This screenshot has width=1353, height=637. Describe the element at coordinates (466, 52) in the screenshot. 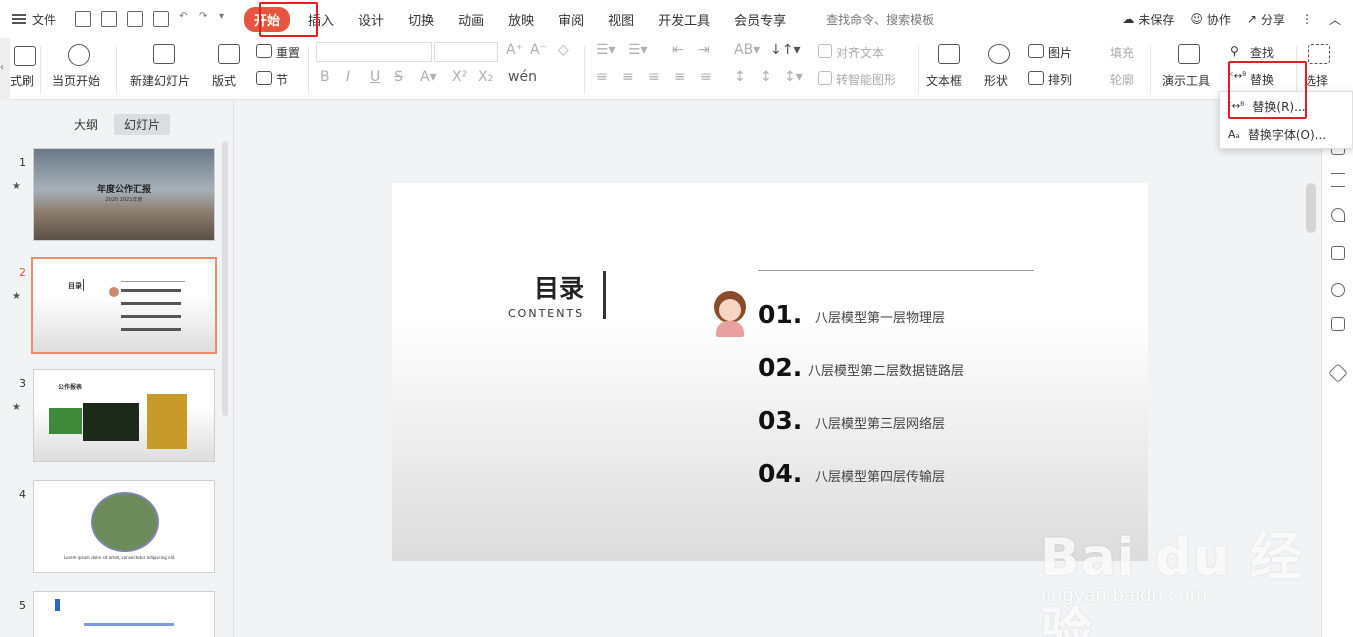

I see `font-size-select` at that location.